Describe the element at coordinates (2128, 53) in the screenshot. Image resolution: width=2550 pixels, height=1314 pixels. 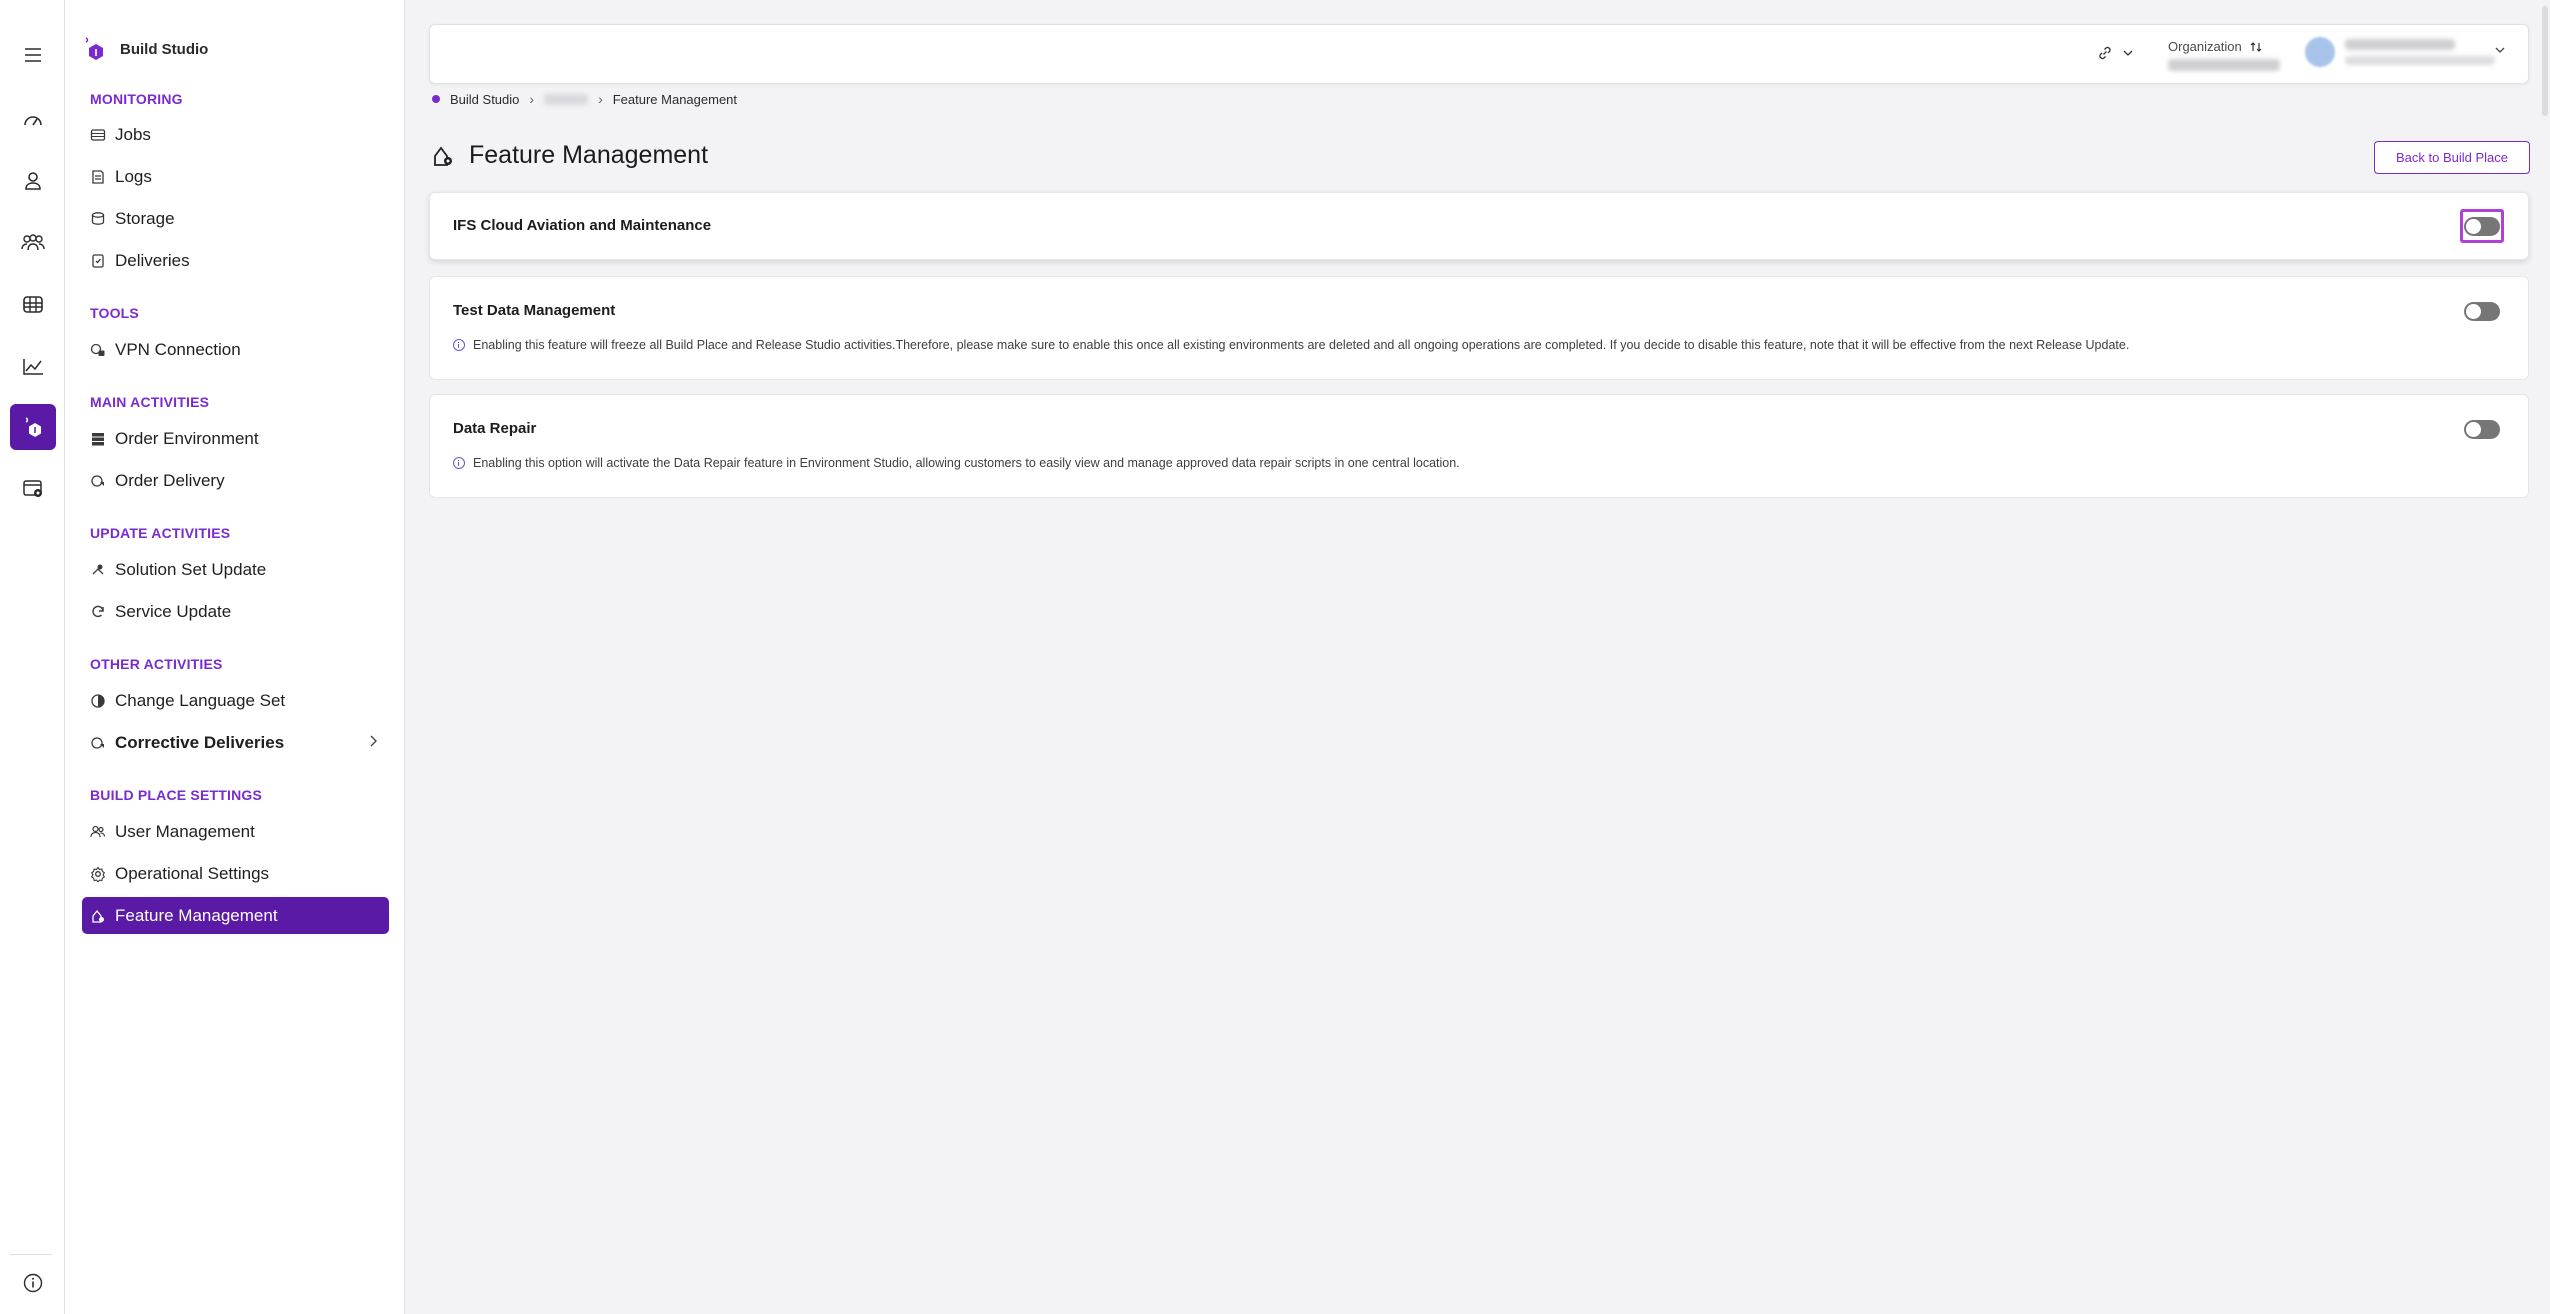
I see `chevron-down-icon` at that location.